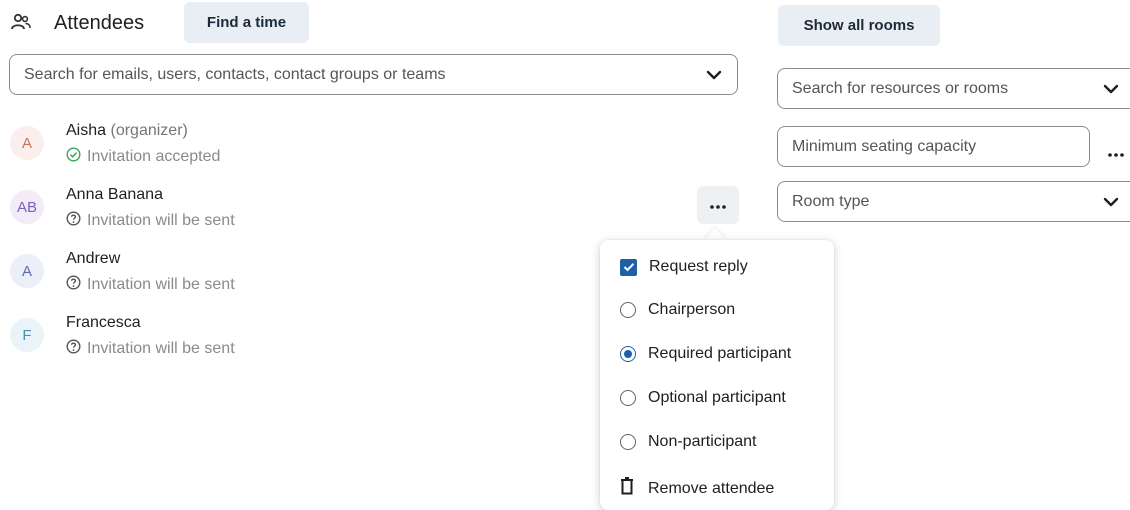 The height and width of the screenshot is (510, 1130). I want to click on more-options-button, so click(718, 205).